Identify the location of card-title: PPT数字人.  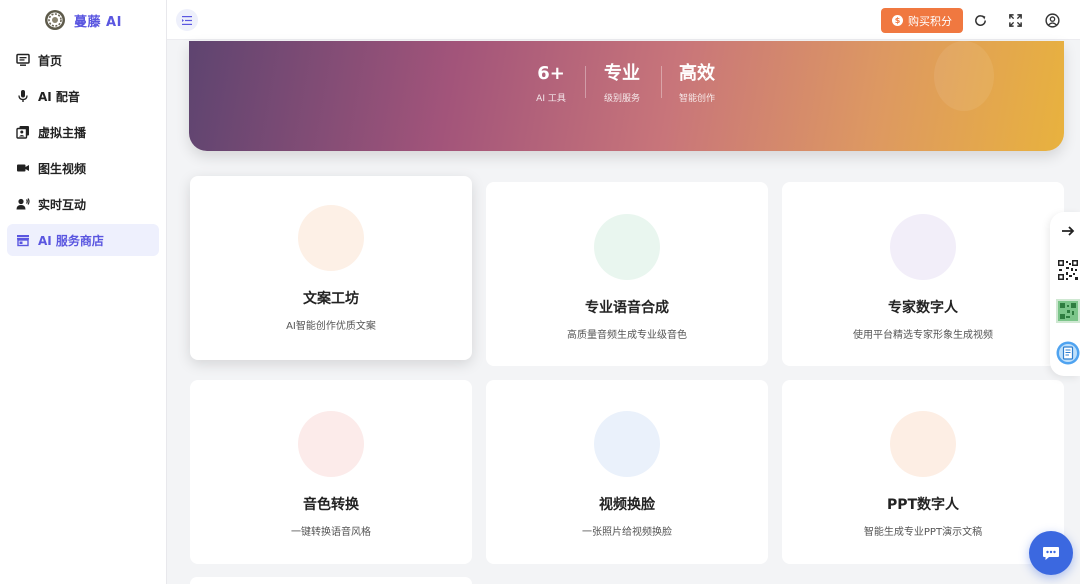
(923, 505).